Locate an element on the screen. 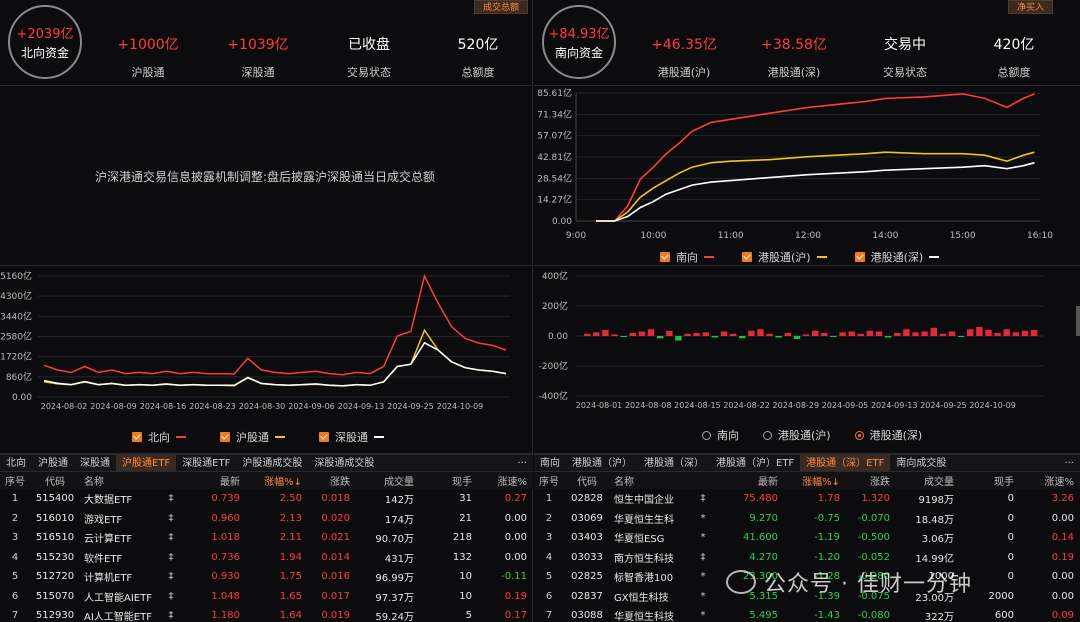 The image size is (1080, 622). total-turnover-button: 成交总额 is located at coordinates (501, 7).